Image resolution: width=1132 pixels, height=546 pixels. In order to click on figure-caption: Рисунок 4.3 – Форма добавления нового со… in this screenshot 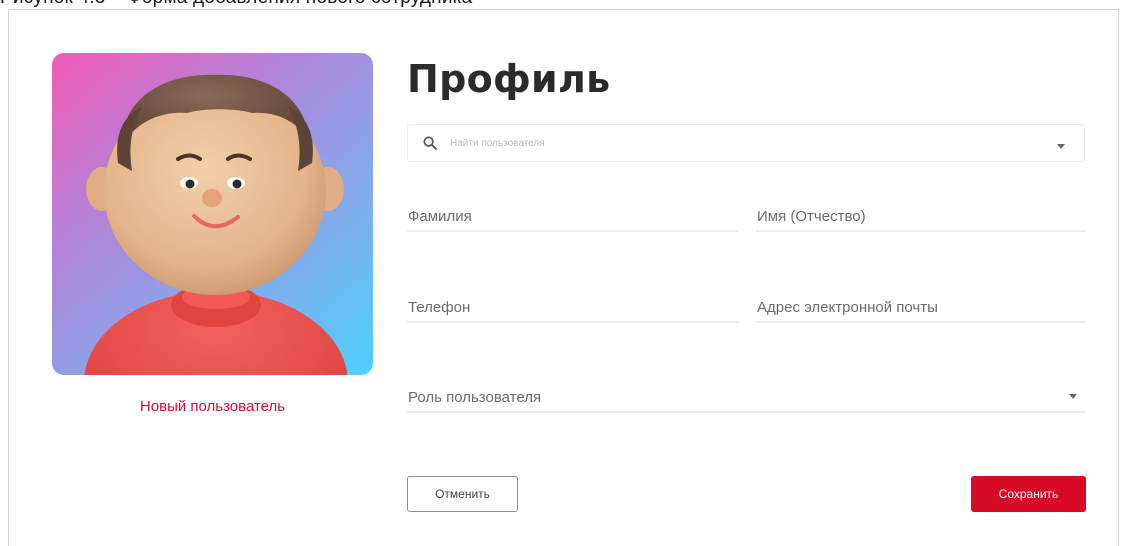, I will do `click(236, 4)`.